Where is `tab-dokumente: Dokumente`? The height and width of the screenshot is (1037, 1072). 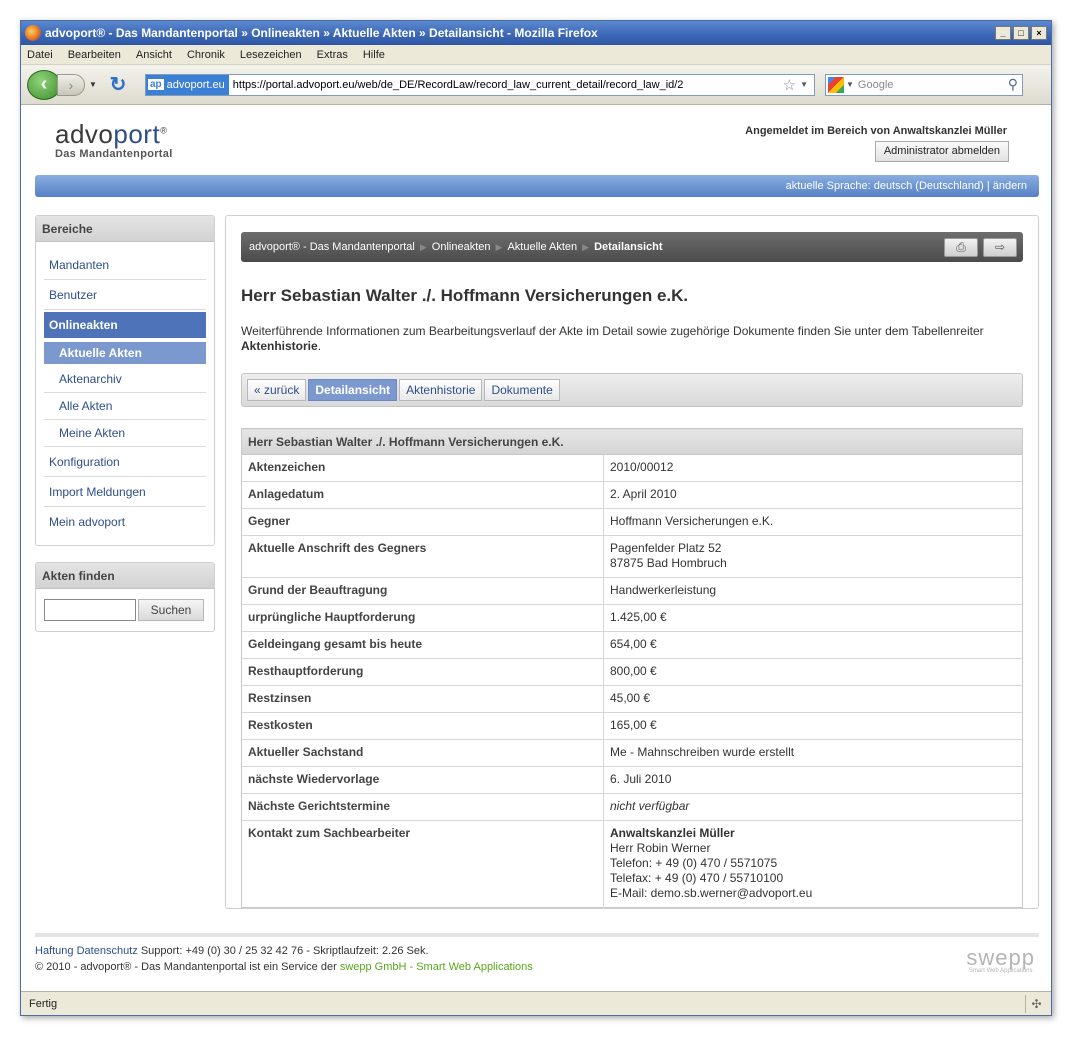
tab-dokumente: Dokumente is located at coordinates (522, 390).